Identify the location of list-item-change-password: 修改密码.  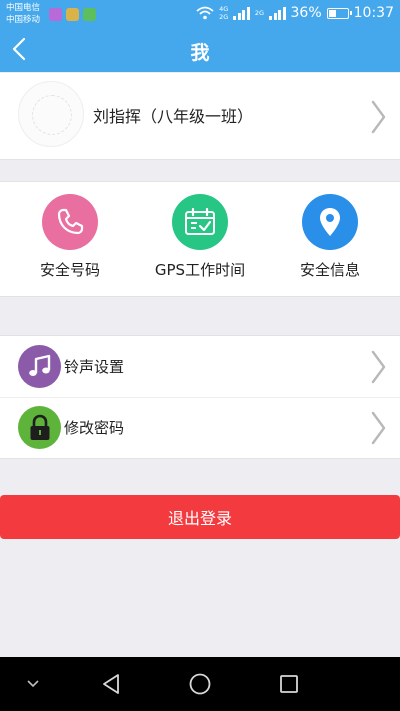
(200, 427).